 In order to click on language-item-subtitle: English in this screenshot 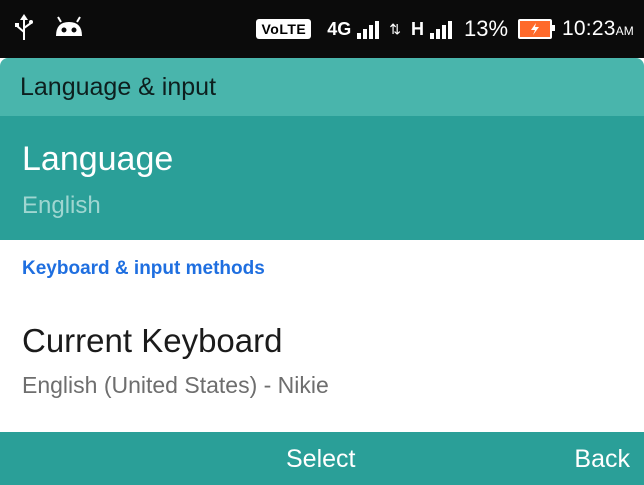, I will do `click(61, 205)`.